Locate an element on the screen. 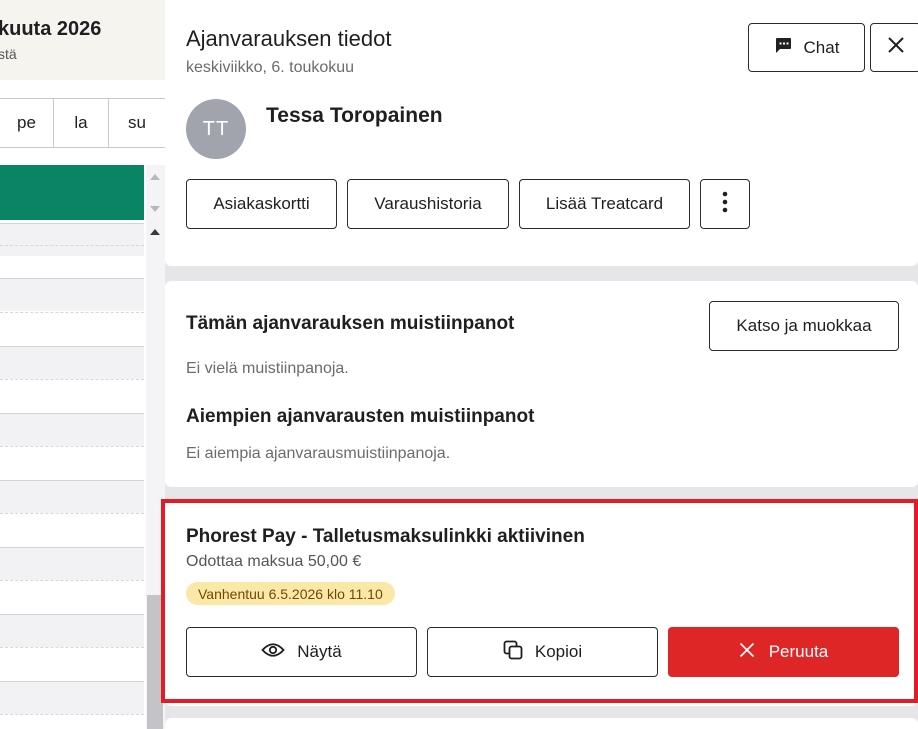  add-treatcard-button: Lisää Treatcard is located at coordinates (604, 204).